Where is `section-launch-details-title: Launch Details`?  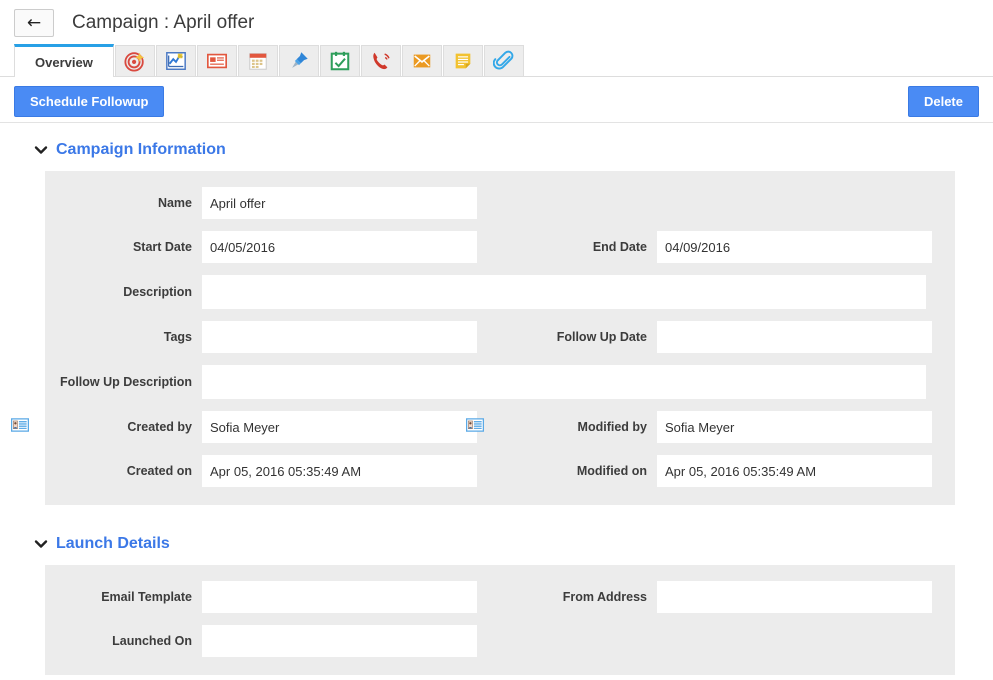 section-launch-details-title: Launch Details is located at coordinates (113, 543).